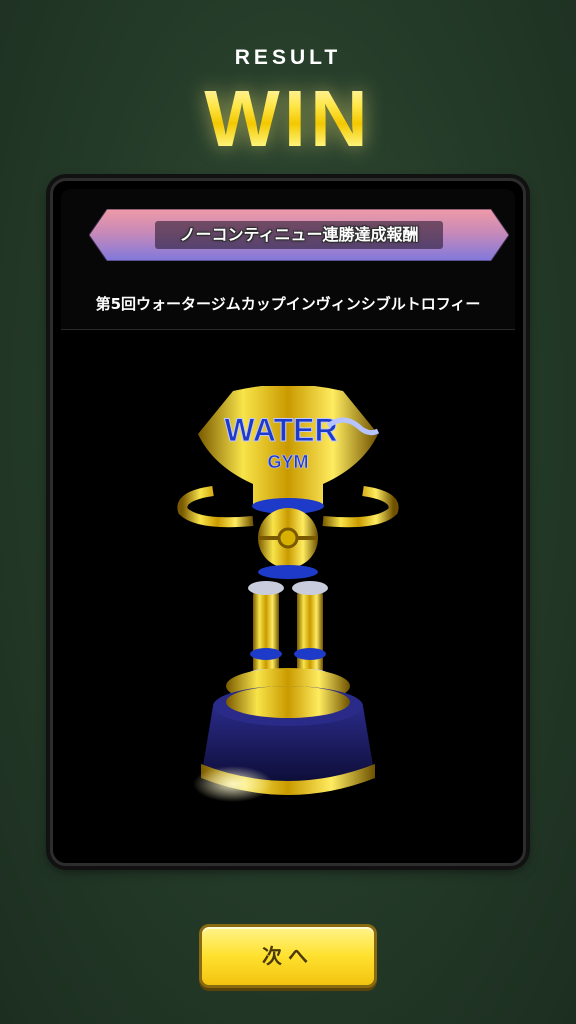 This screenshot has width=576, height=1024. I want to click on win-label: WIN, so click(288, 119).